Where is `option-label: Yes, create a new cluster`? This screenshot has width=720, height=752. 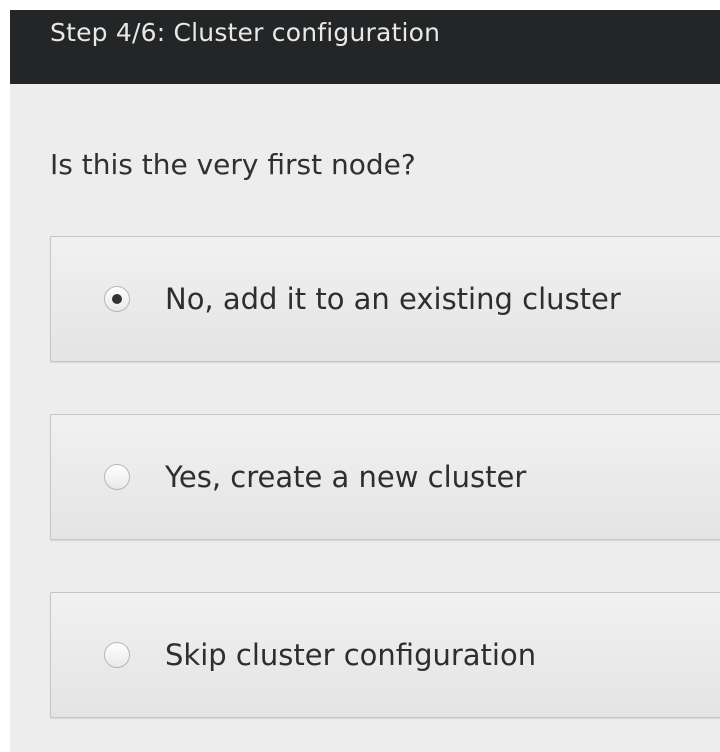 option-label: Yes, create a new cluster is located at coordinates (346, 477).